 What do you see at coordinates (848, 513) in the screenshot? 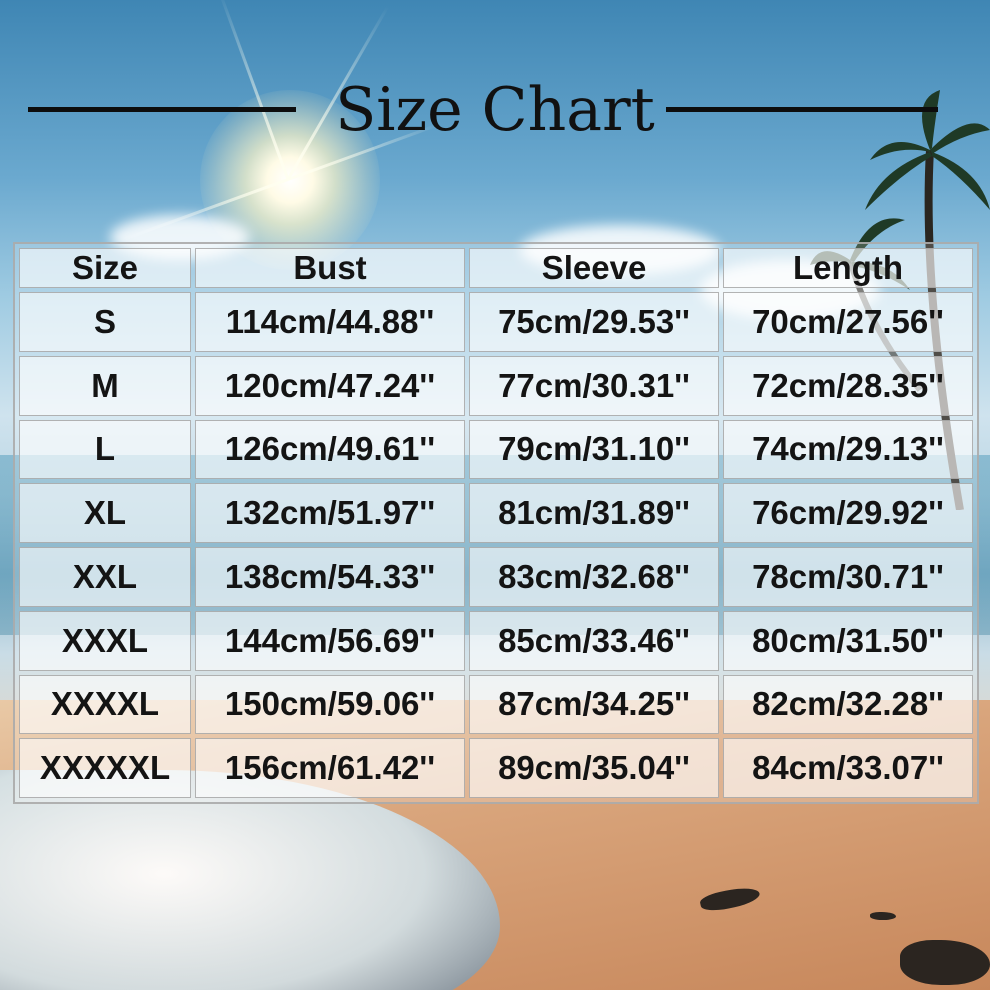
I see `length-cell: 76cm/29.92''` at bounding box center [848, 513].